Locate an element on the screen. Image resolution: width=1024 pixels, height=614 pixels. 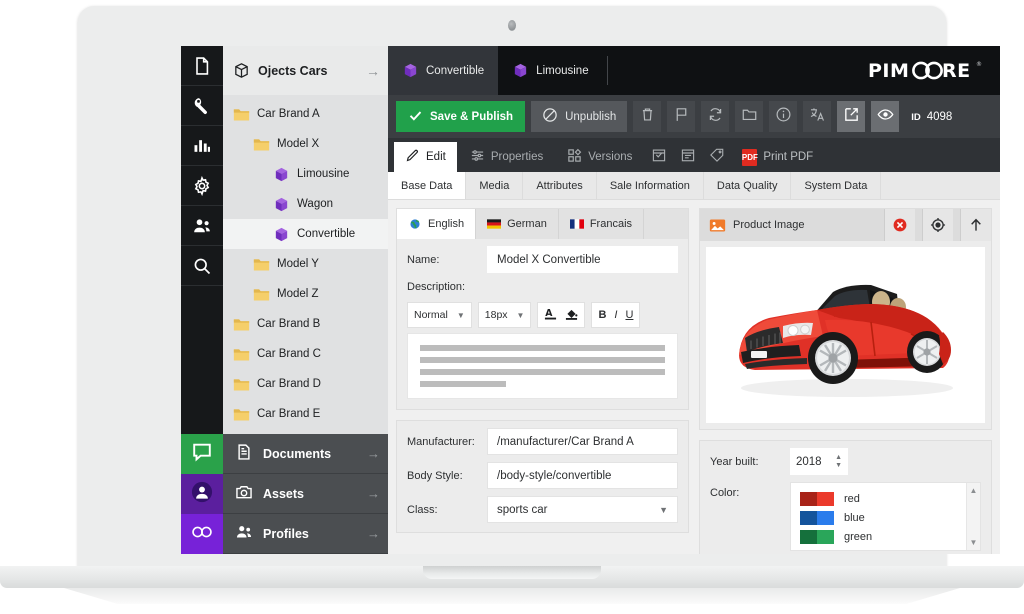
underline-button: U is located at coordinates (629, 315).